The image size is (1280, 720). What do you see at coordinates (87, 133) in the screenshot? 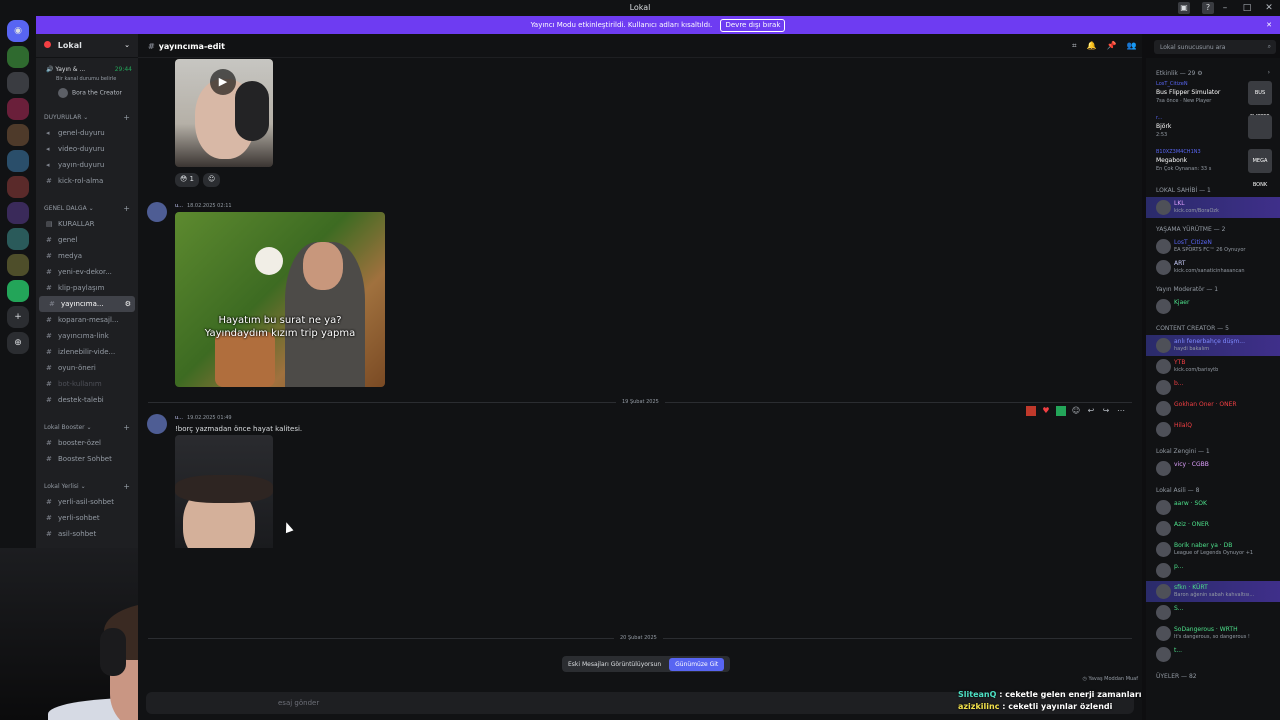
I see `channel-item: ◂ genel-duyuru` at bounding box center [87, 133].